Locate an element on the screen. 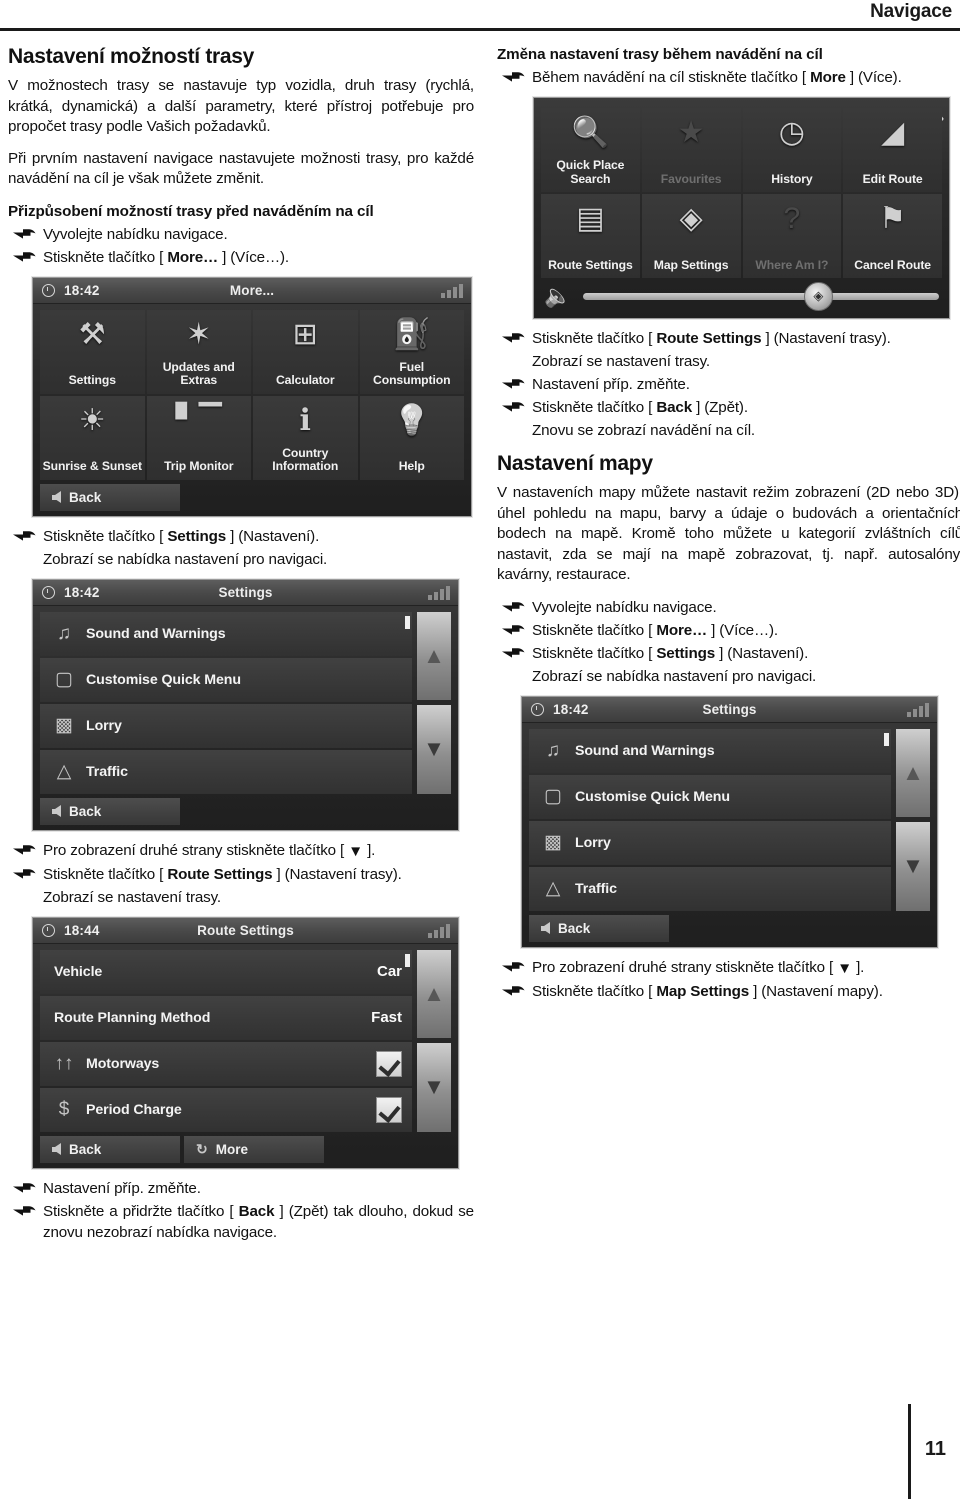 This screenshot has height=1499, width=960. footer-divider is located at coordinates (909, 1451).